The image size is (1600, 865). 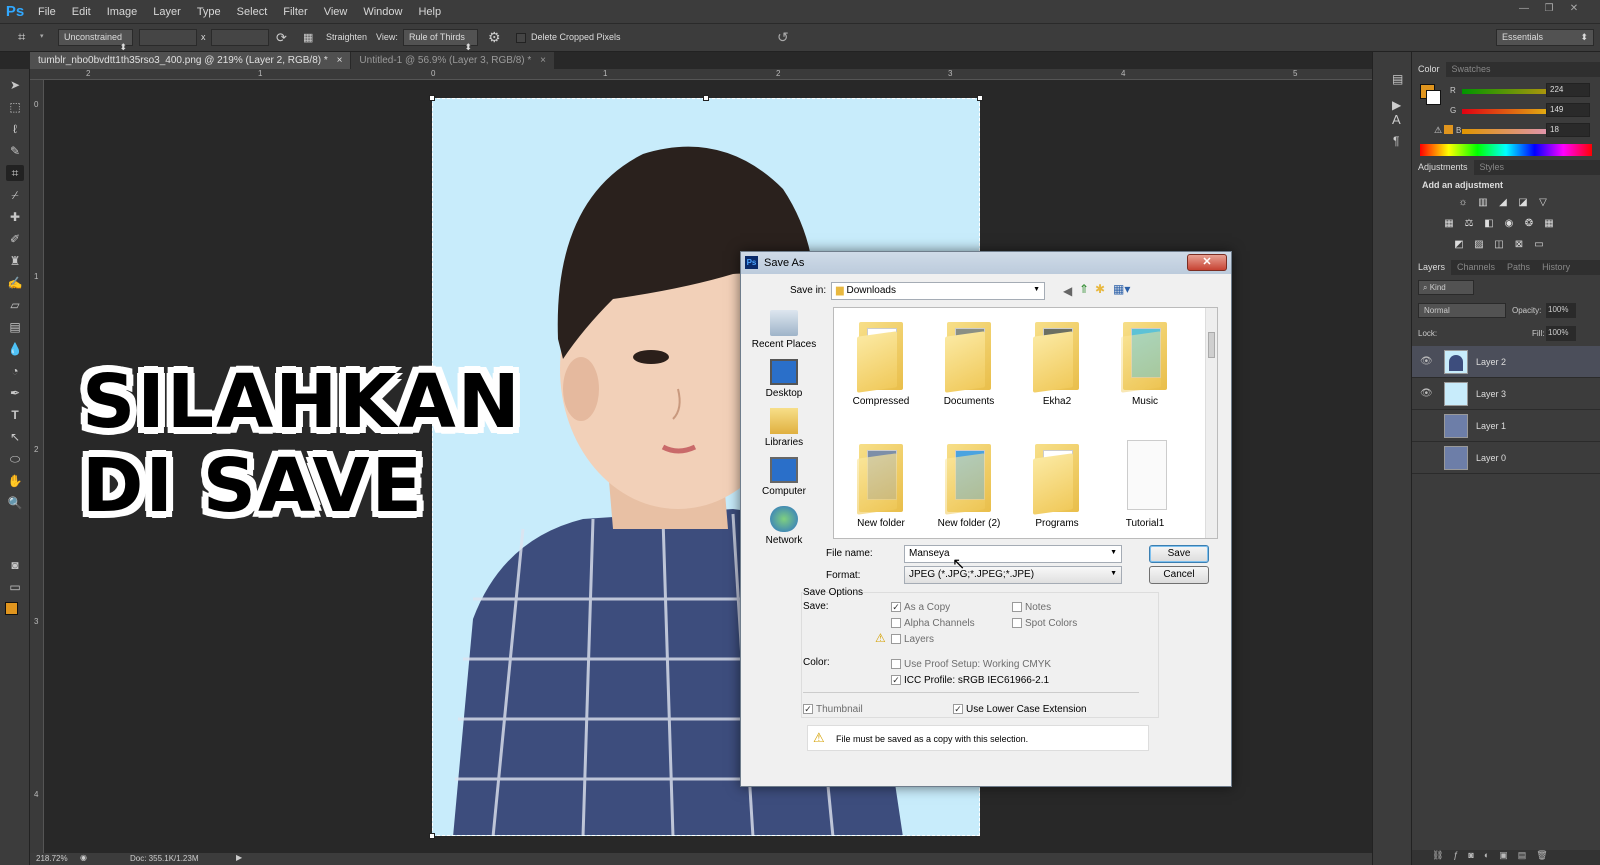 I want to click on save-button: Save, so click(x=1179, y=554).